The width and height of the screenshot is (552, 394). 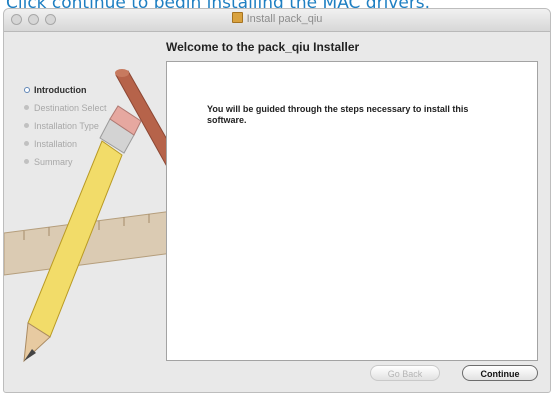 What do you see at coordinates (405, 373) in the screenshot?
I see `go-back-button: Go Back` at bounding box center [405, 373].